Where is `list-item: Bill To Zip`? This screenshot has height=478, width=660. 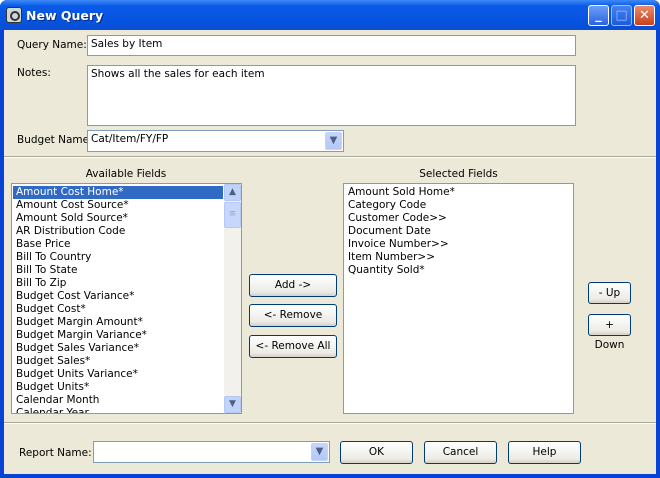
list-item: Bill To Zip is located at coordinates (118, 283).